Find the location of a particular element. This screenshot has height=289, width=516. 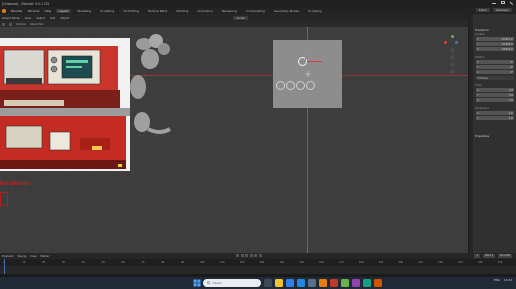

tab-animation: Animation is located at coordinates (204, 11).